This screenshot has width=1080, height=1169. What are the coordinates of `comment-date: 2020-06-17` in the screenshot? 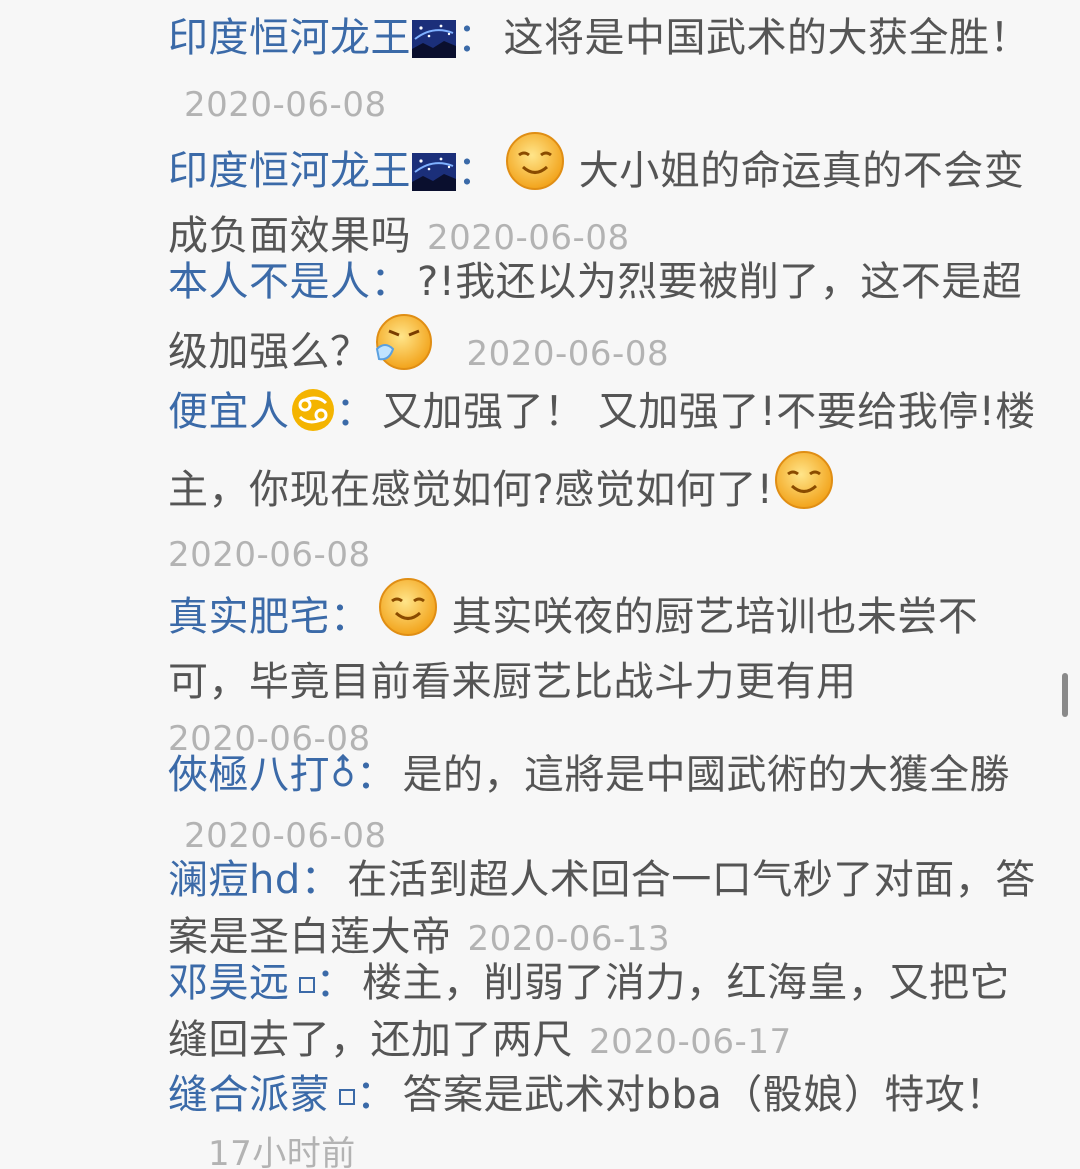 It's located at (690, 1042).